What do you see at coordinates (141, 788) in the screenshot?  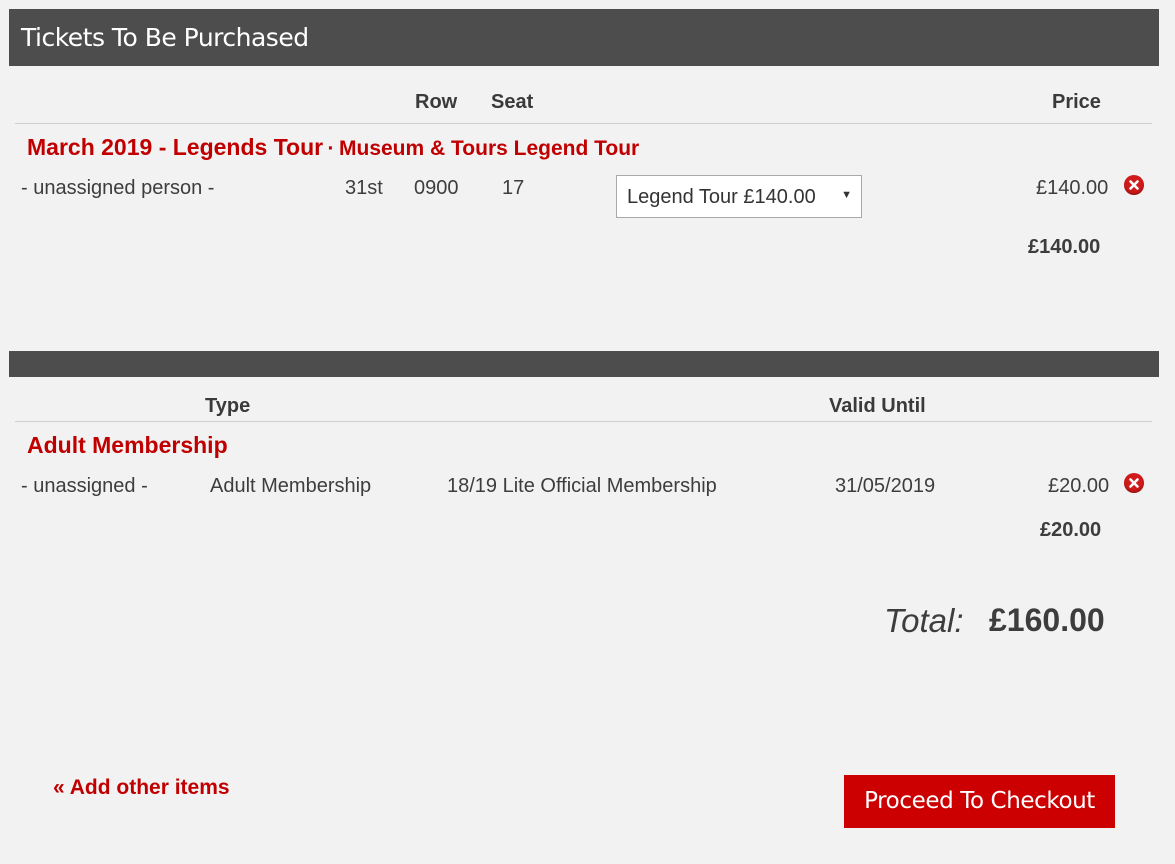 I see `add-other-items-link: « Add other items` at bounding box center [141, 788].